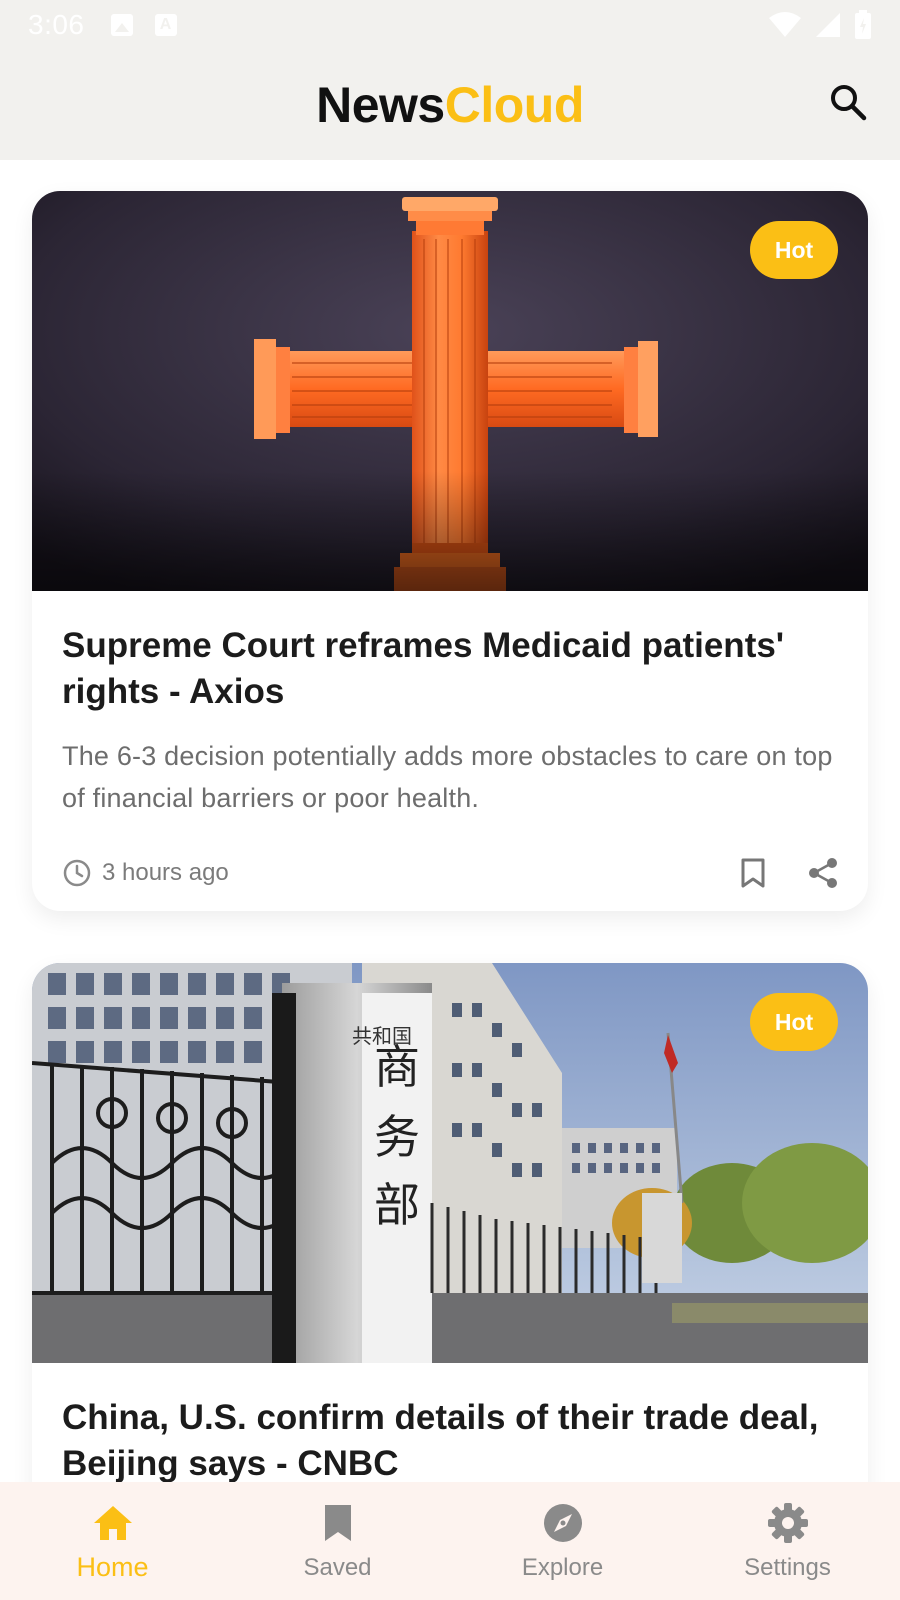  I want to click on status-bar: 3:06 A, so click(450, 25).